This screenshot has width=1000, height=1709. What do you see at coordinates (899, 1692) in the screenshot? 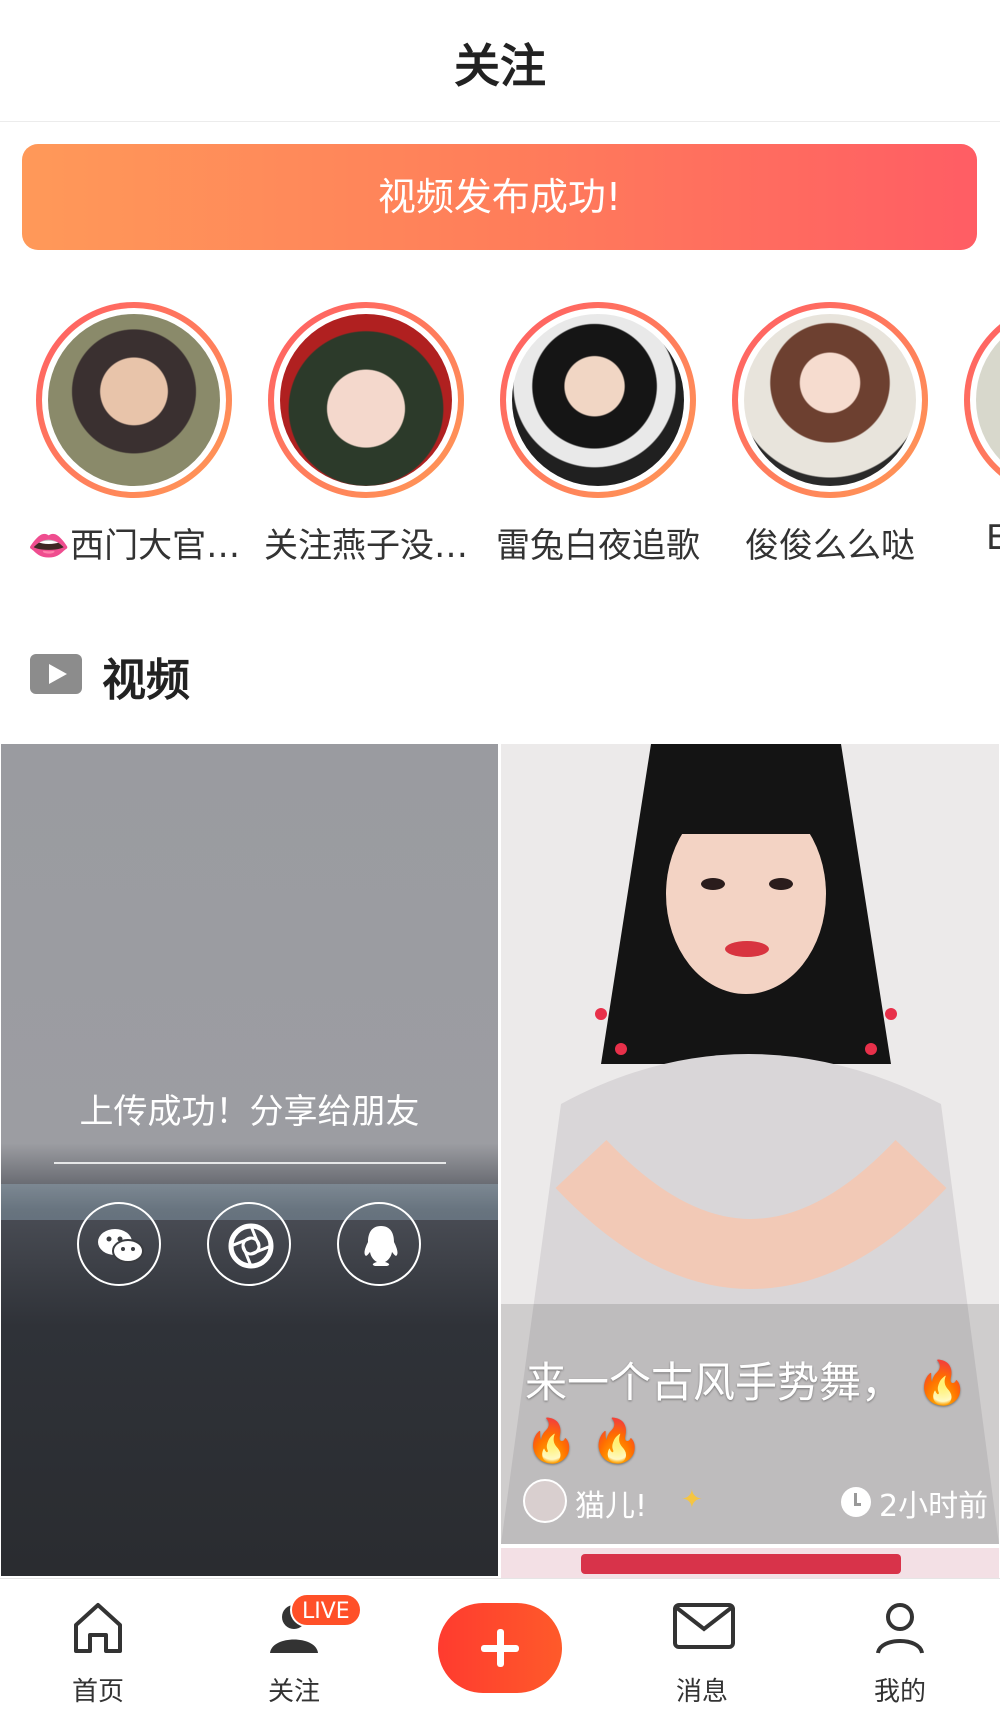
I see `tab-label: 我的` at bounding box center [899, 1692].